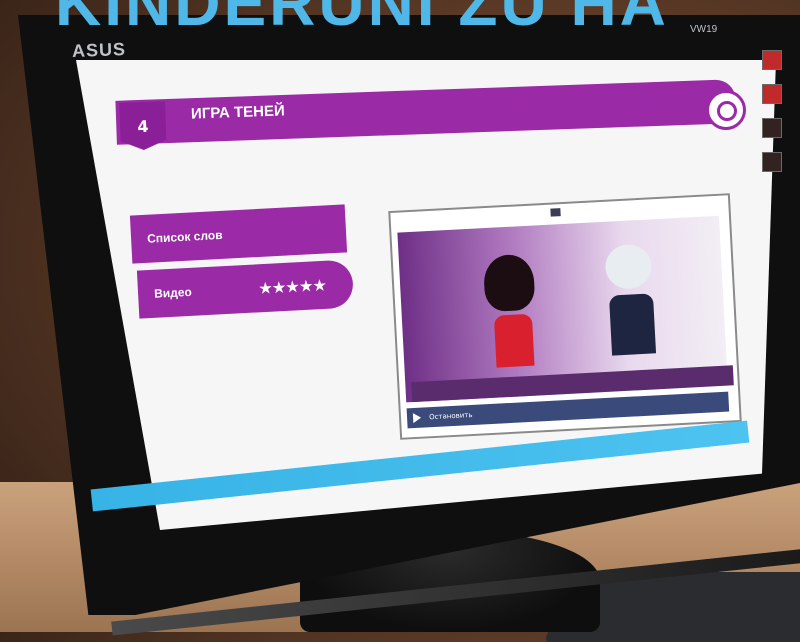 The width and height of the screenshot is (800, 642). I want to click on rating-stars-icon: ★★★★★, so click(293, 286).